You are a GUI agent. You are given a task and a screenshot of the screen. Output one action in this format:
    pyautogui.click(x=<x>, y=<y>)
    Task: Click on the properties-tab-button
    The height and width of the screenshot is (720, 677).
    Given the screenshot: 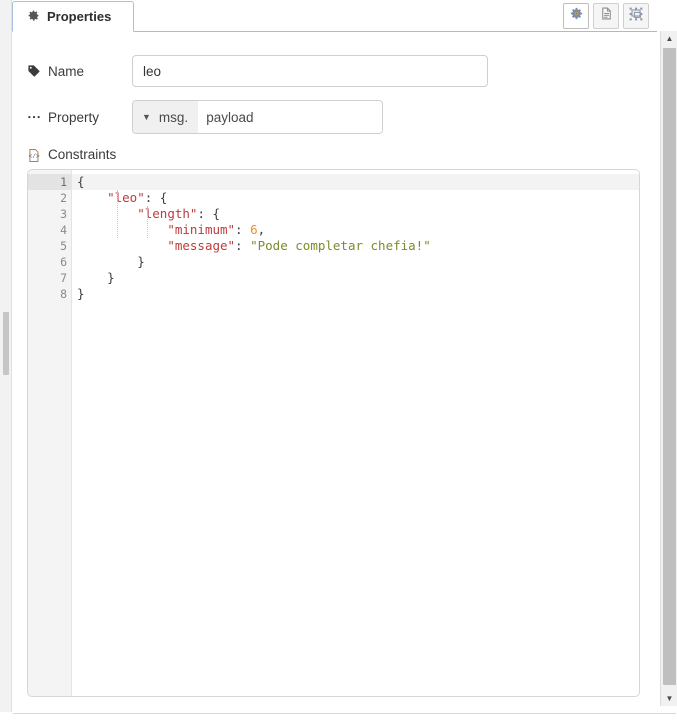 What is the action you would take?
    pyautogui.click(x=576, y=16)
    